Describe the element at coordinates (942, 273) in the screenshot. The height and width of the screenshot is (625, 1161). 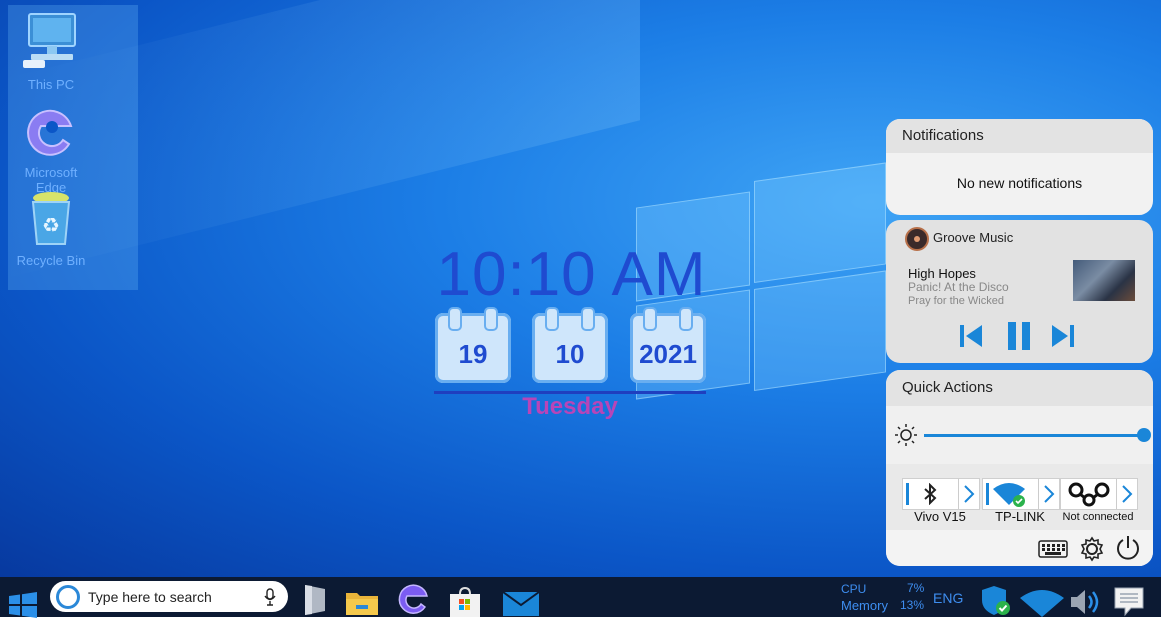
I see `song-title: High Hopes` at that location.